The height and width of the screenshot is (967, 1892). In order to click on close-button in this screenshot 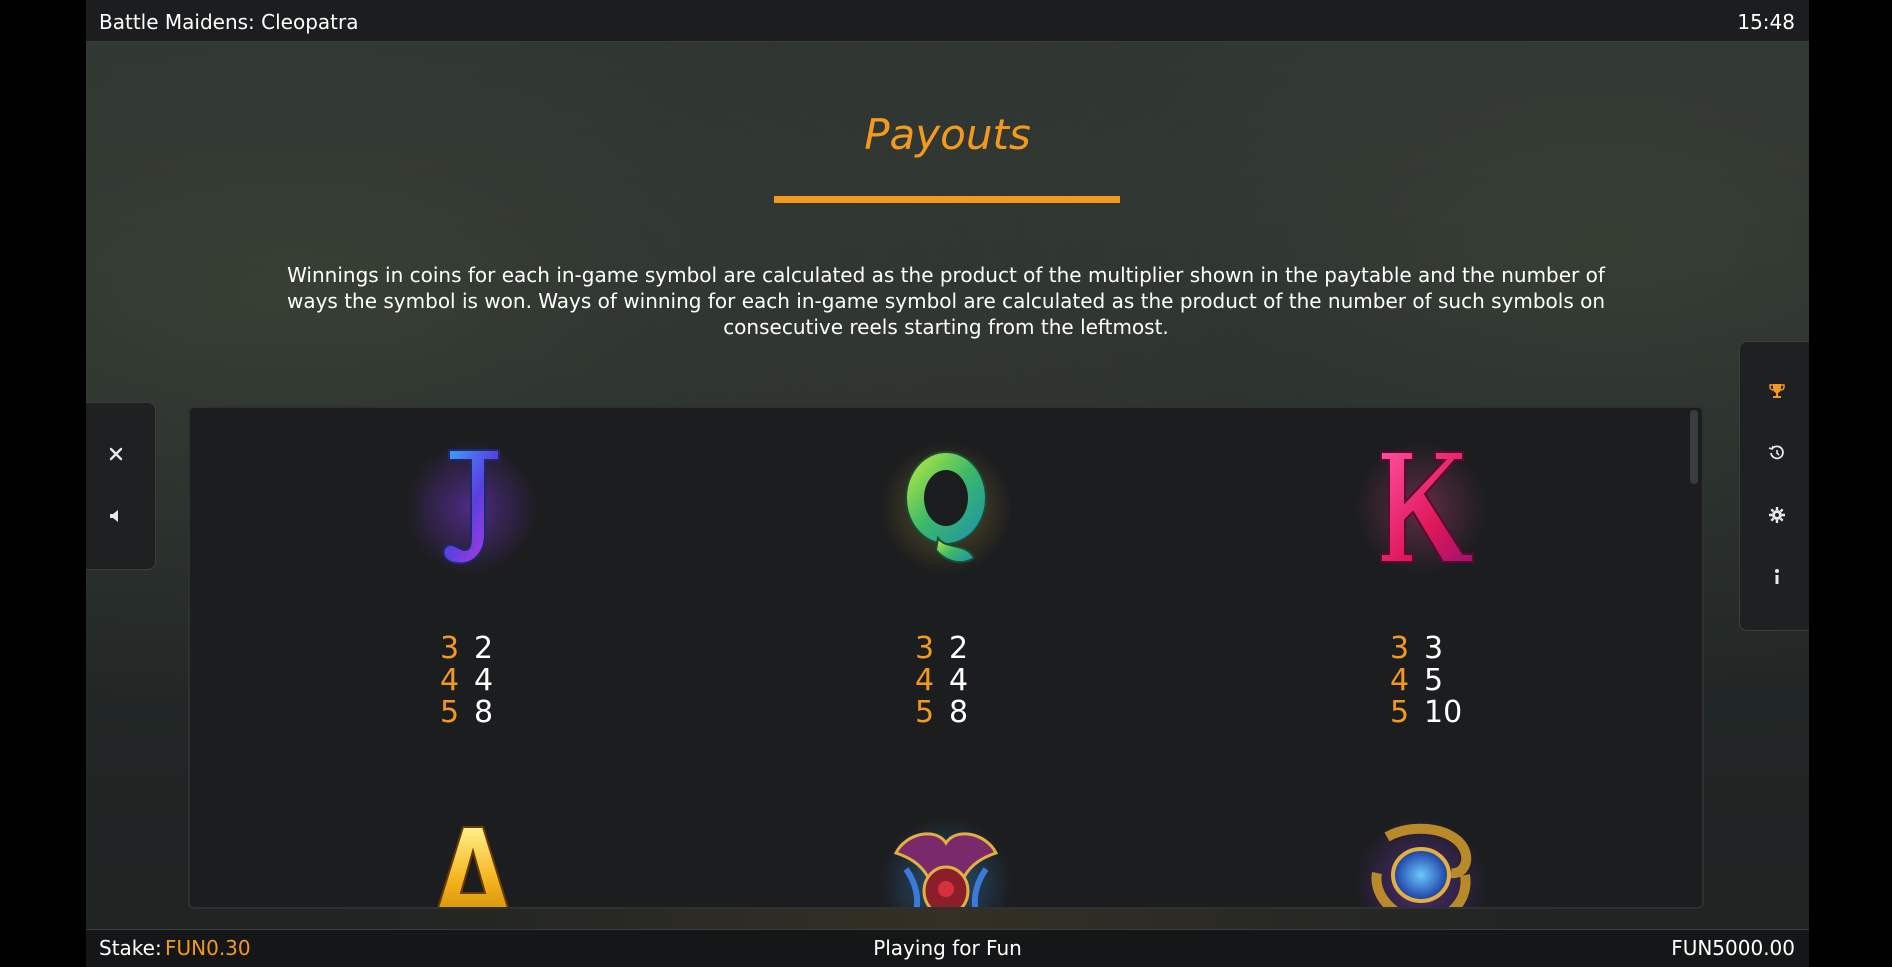, I will do `click(116, 454)`.